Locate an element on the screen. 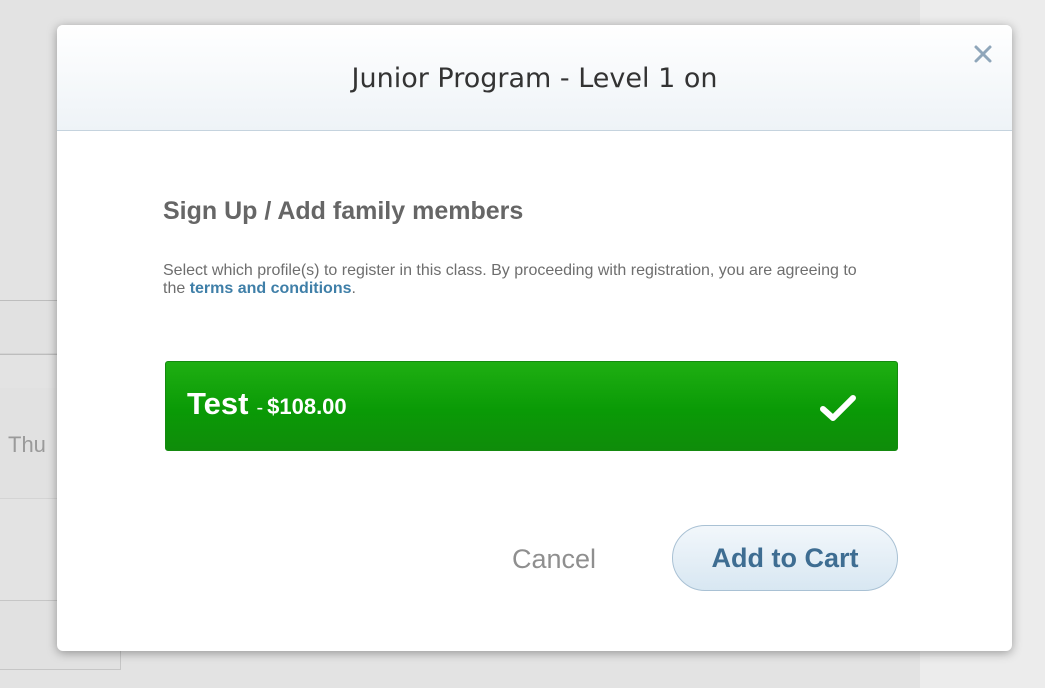 The height and width of the screenshot is (688, 1045). modal-title: Junior Program - Level 1 on is located at coordinates (534, 78).